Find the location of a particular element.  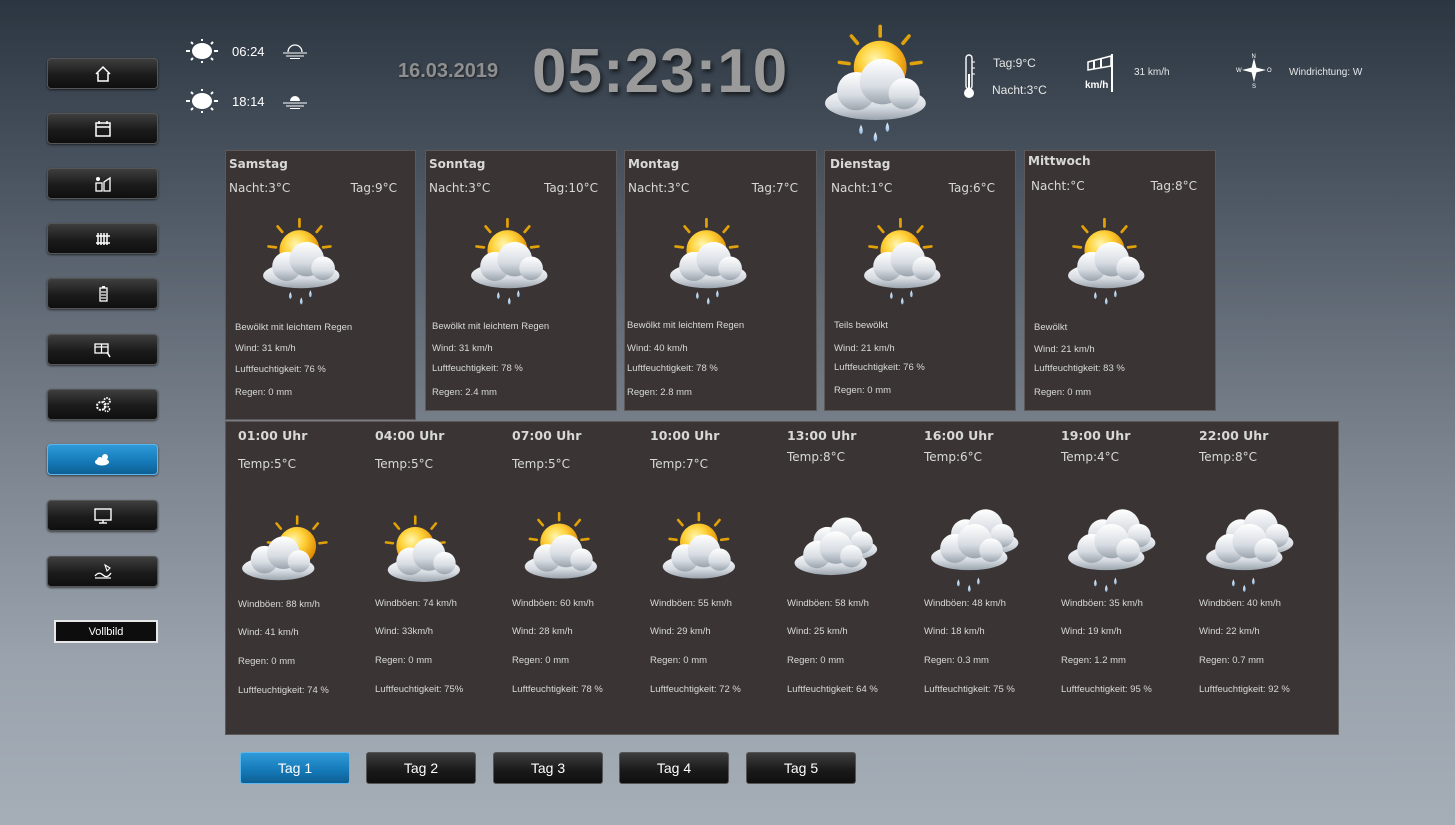

tab-day-2: Tag 2 is located at coordinates (421, 768).